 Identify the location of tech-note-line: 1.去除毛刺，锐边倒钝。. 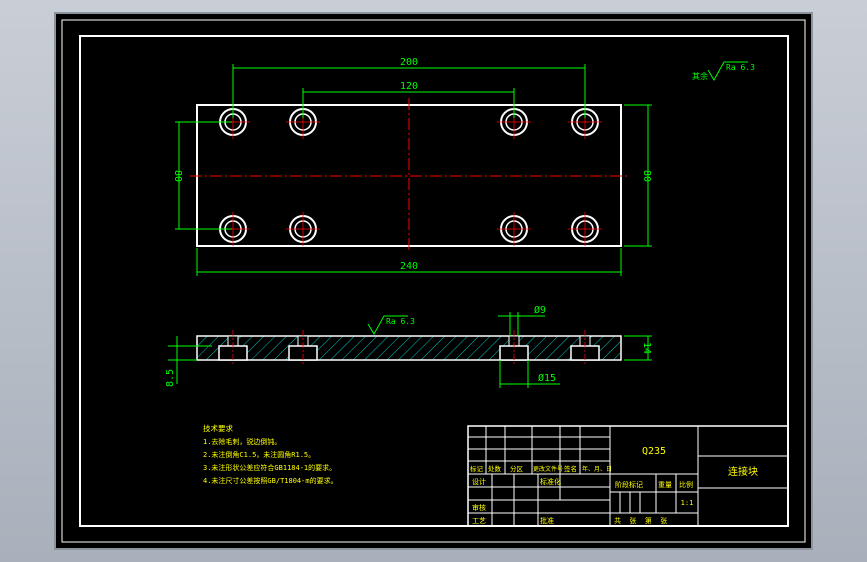
(242, 441).